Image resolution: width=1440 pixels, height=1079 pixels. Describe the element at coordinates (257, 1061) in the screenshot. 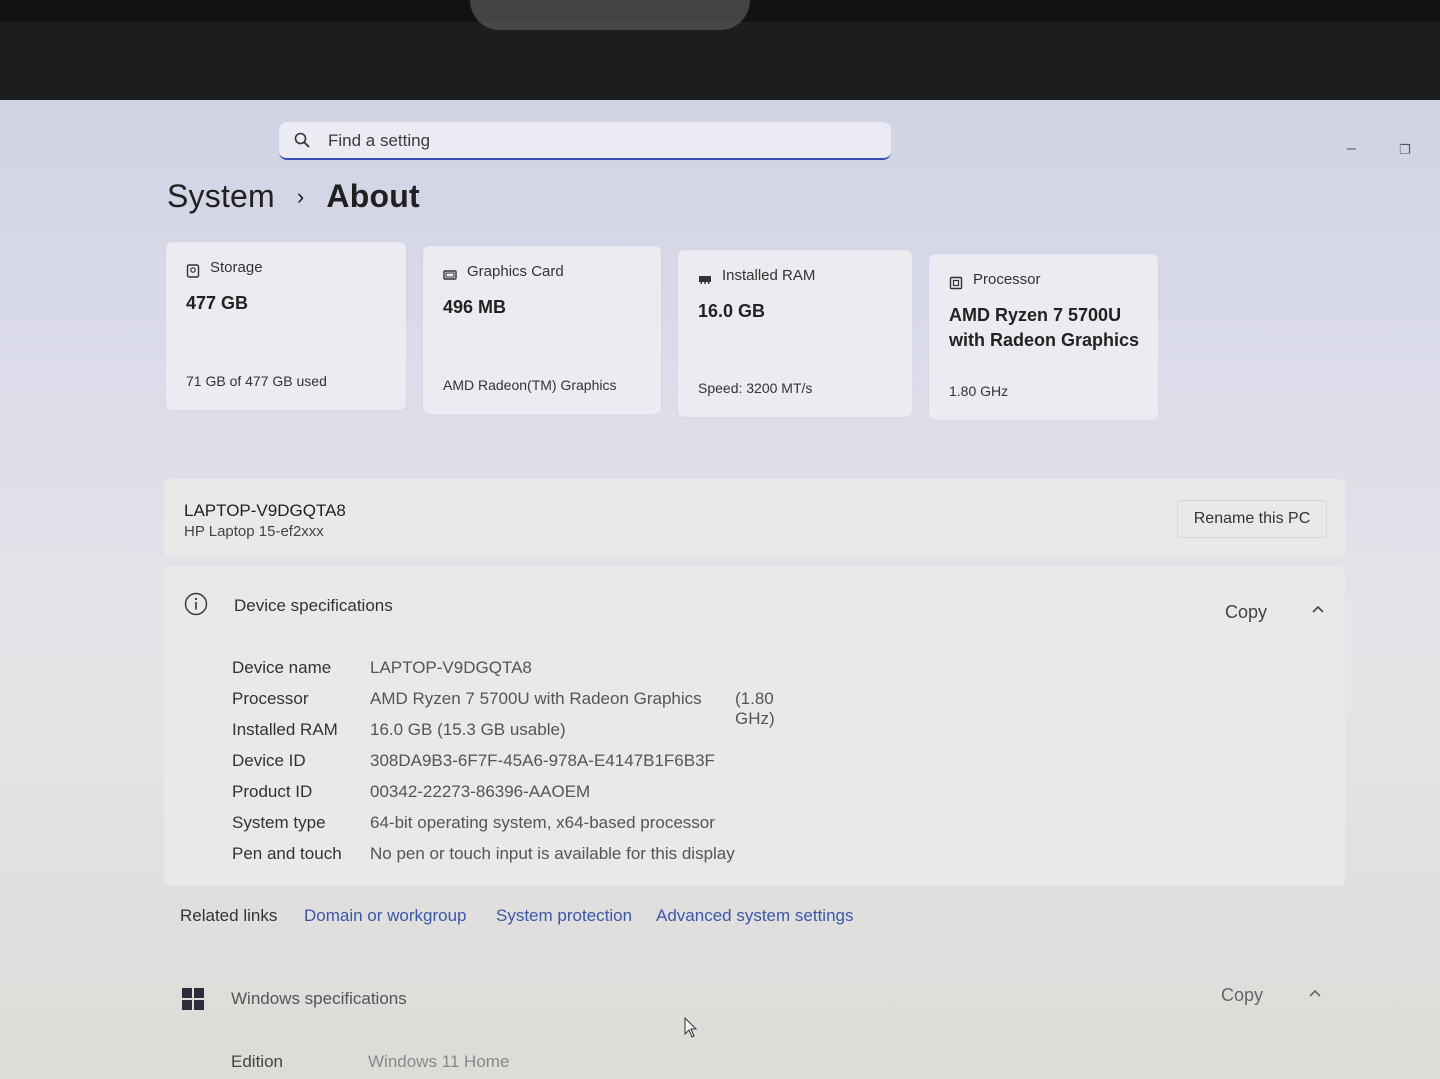

I see `windows-spec-key: Edition` at that location.